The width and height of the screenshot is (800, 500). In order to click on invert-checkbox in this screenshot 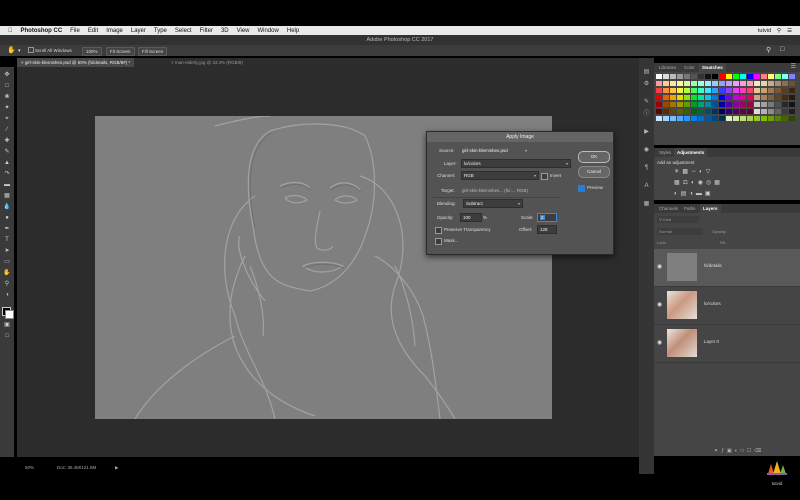, I will do `click(544, 176)`.